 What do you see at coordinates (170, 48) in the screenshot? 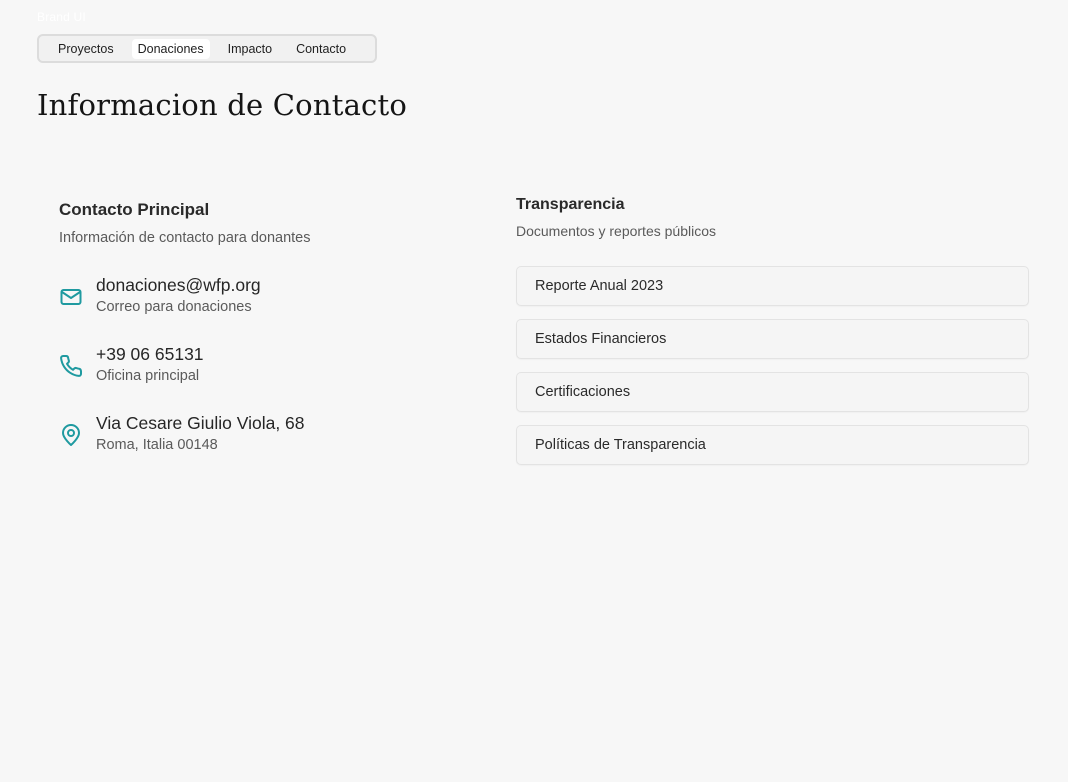
I see `tab-donaciones: Donaciones` at bounding box center [170, 48].